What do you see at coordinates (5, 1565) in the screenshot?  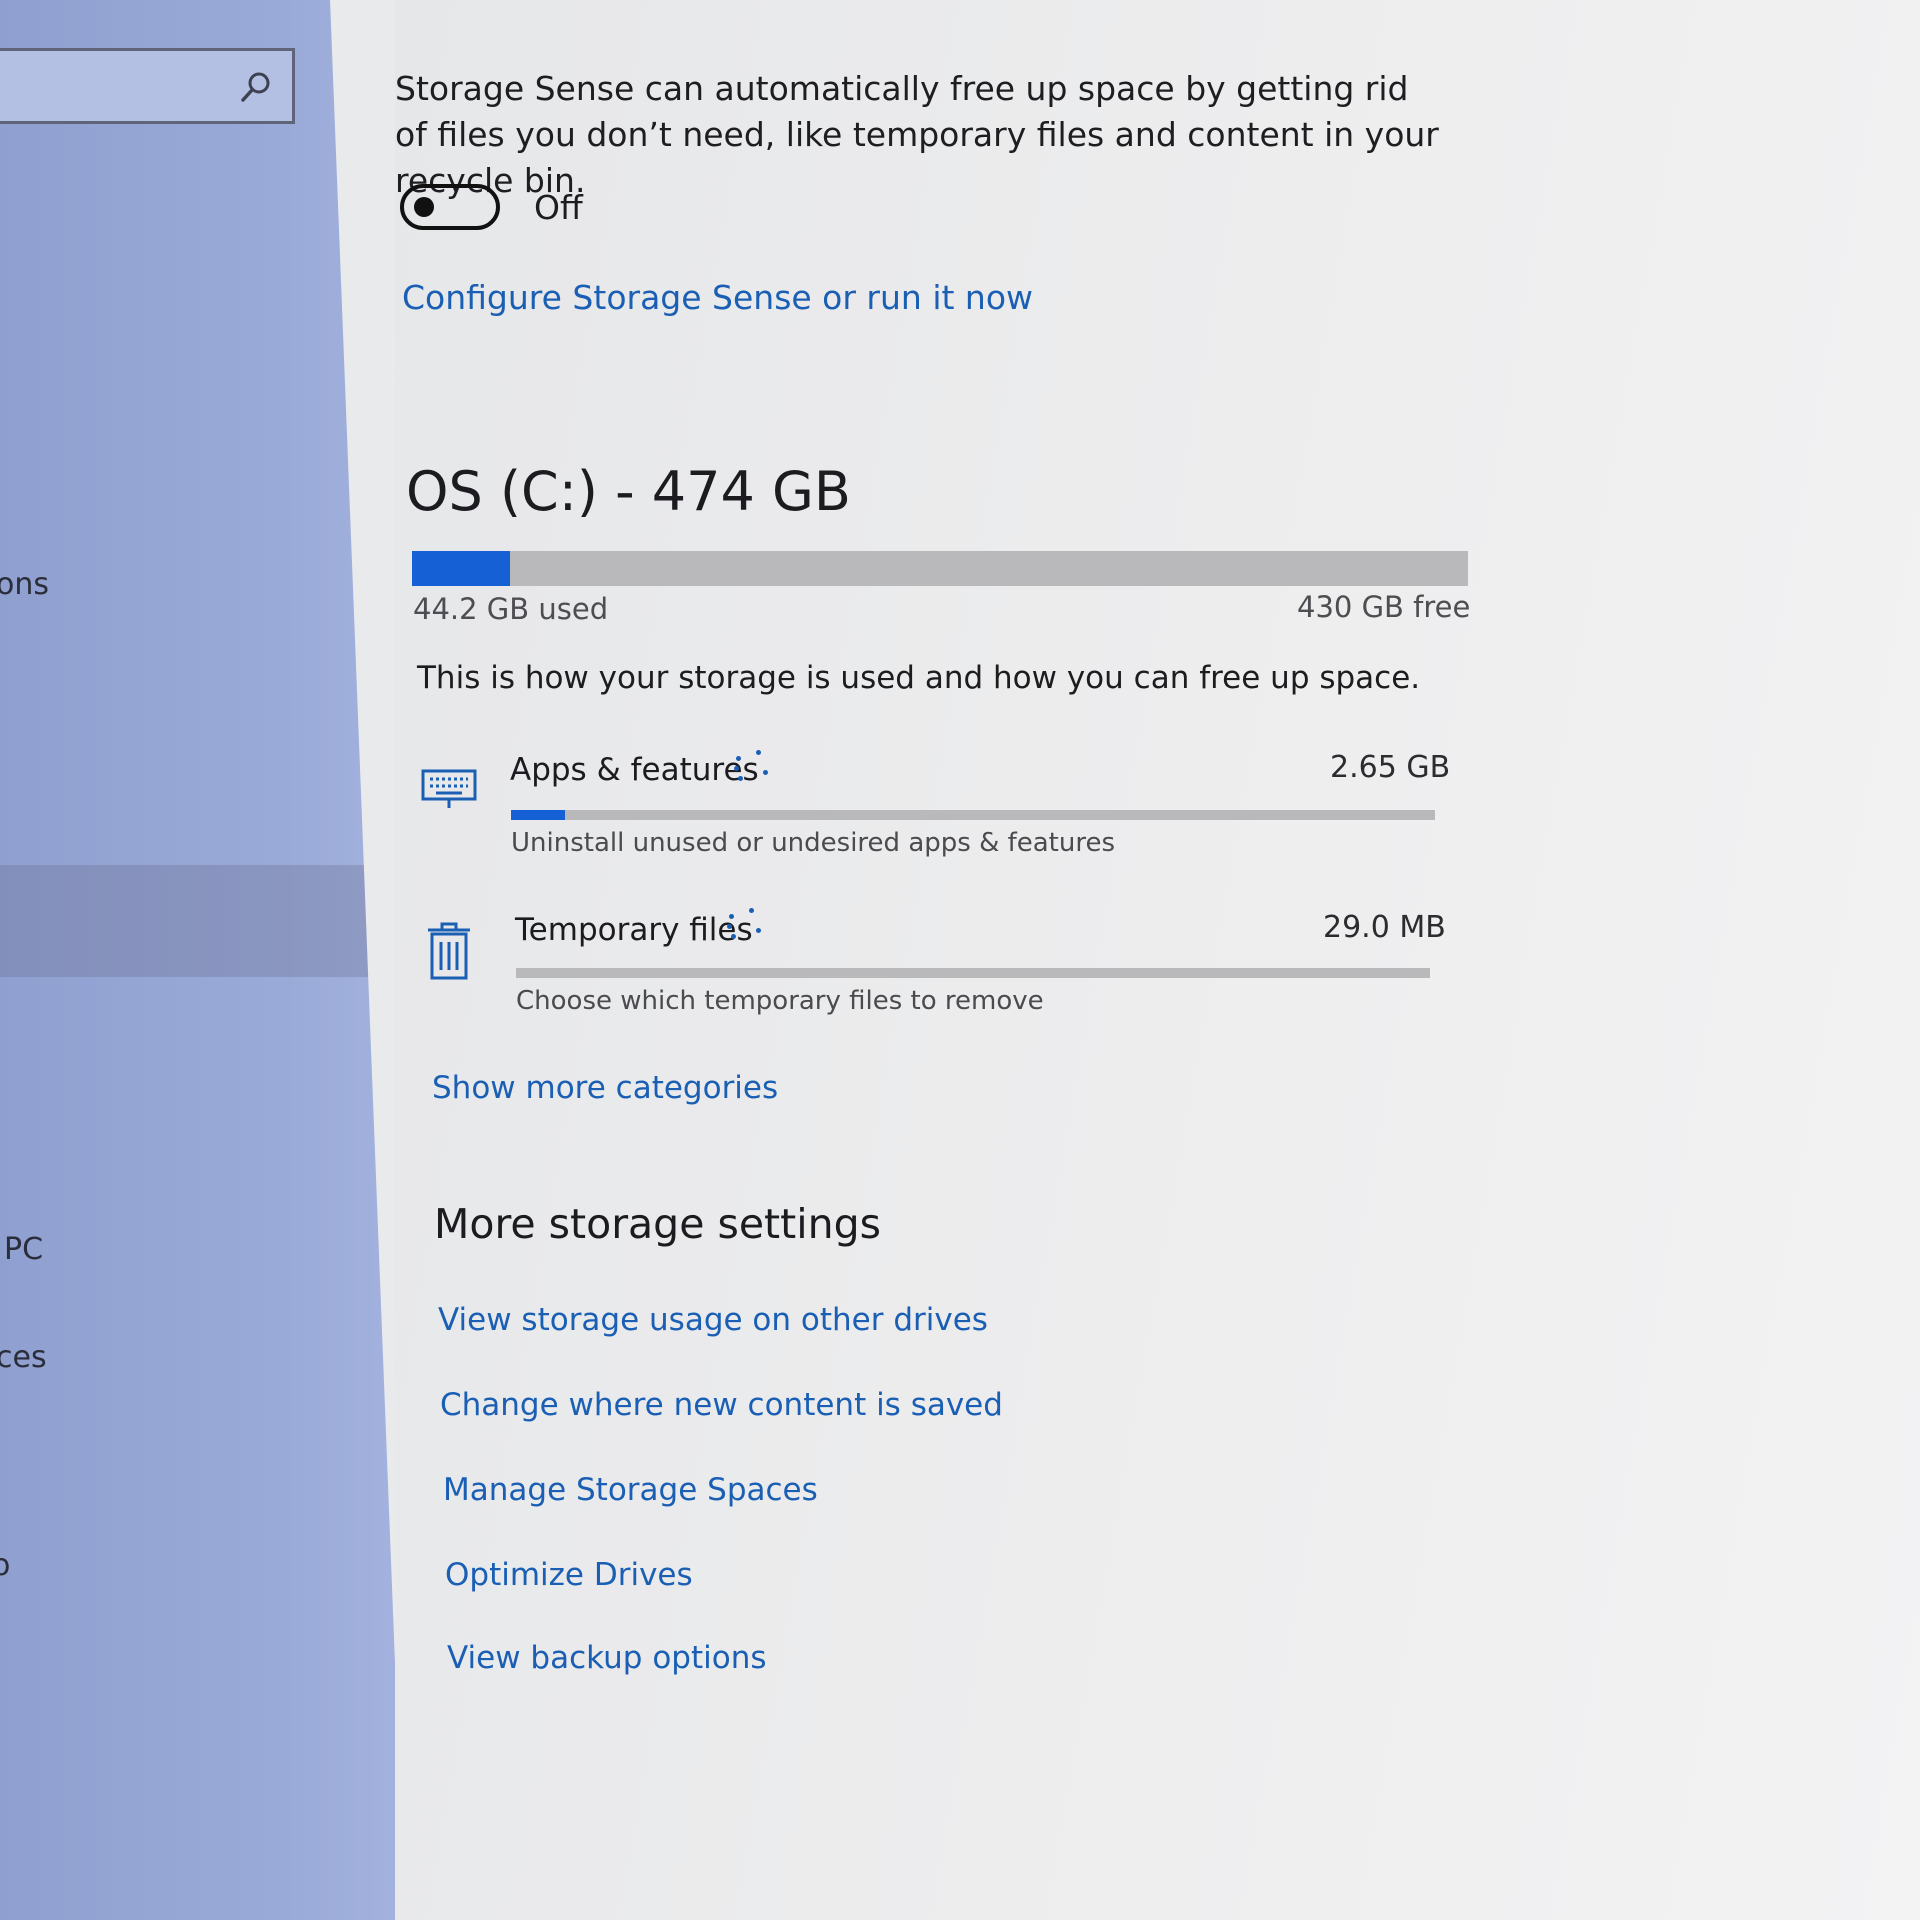 I see `sidebar-item-partial-4: o` at bounding box center [5, 1565].